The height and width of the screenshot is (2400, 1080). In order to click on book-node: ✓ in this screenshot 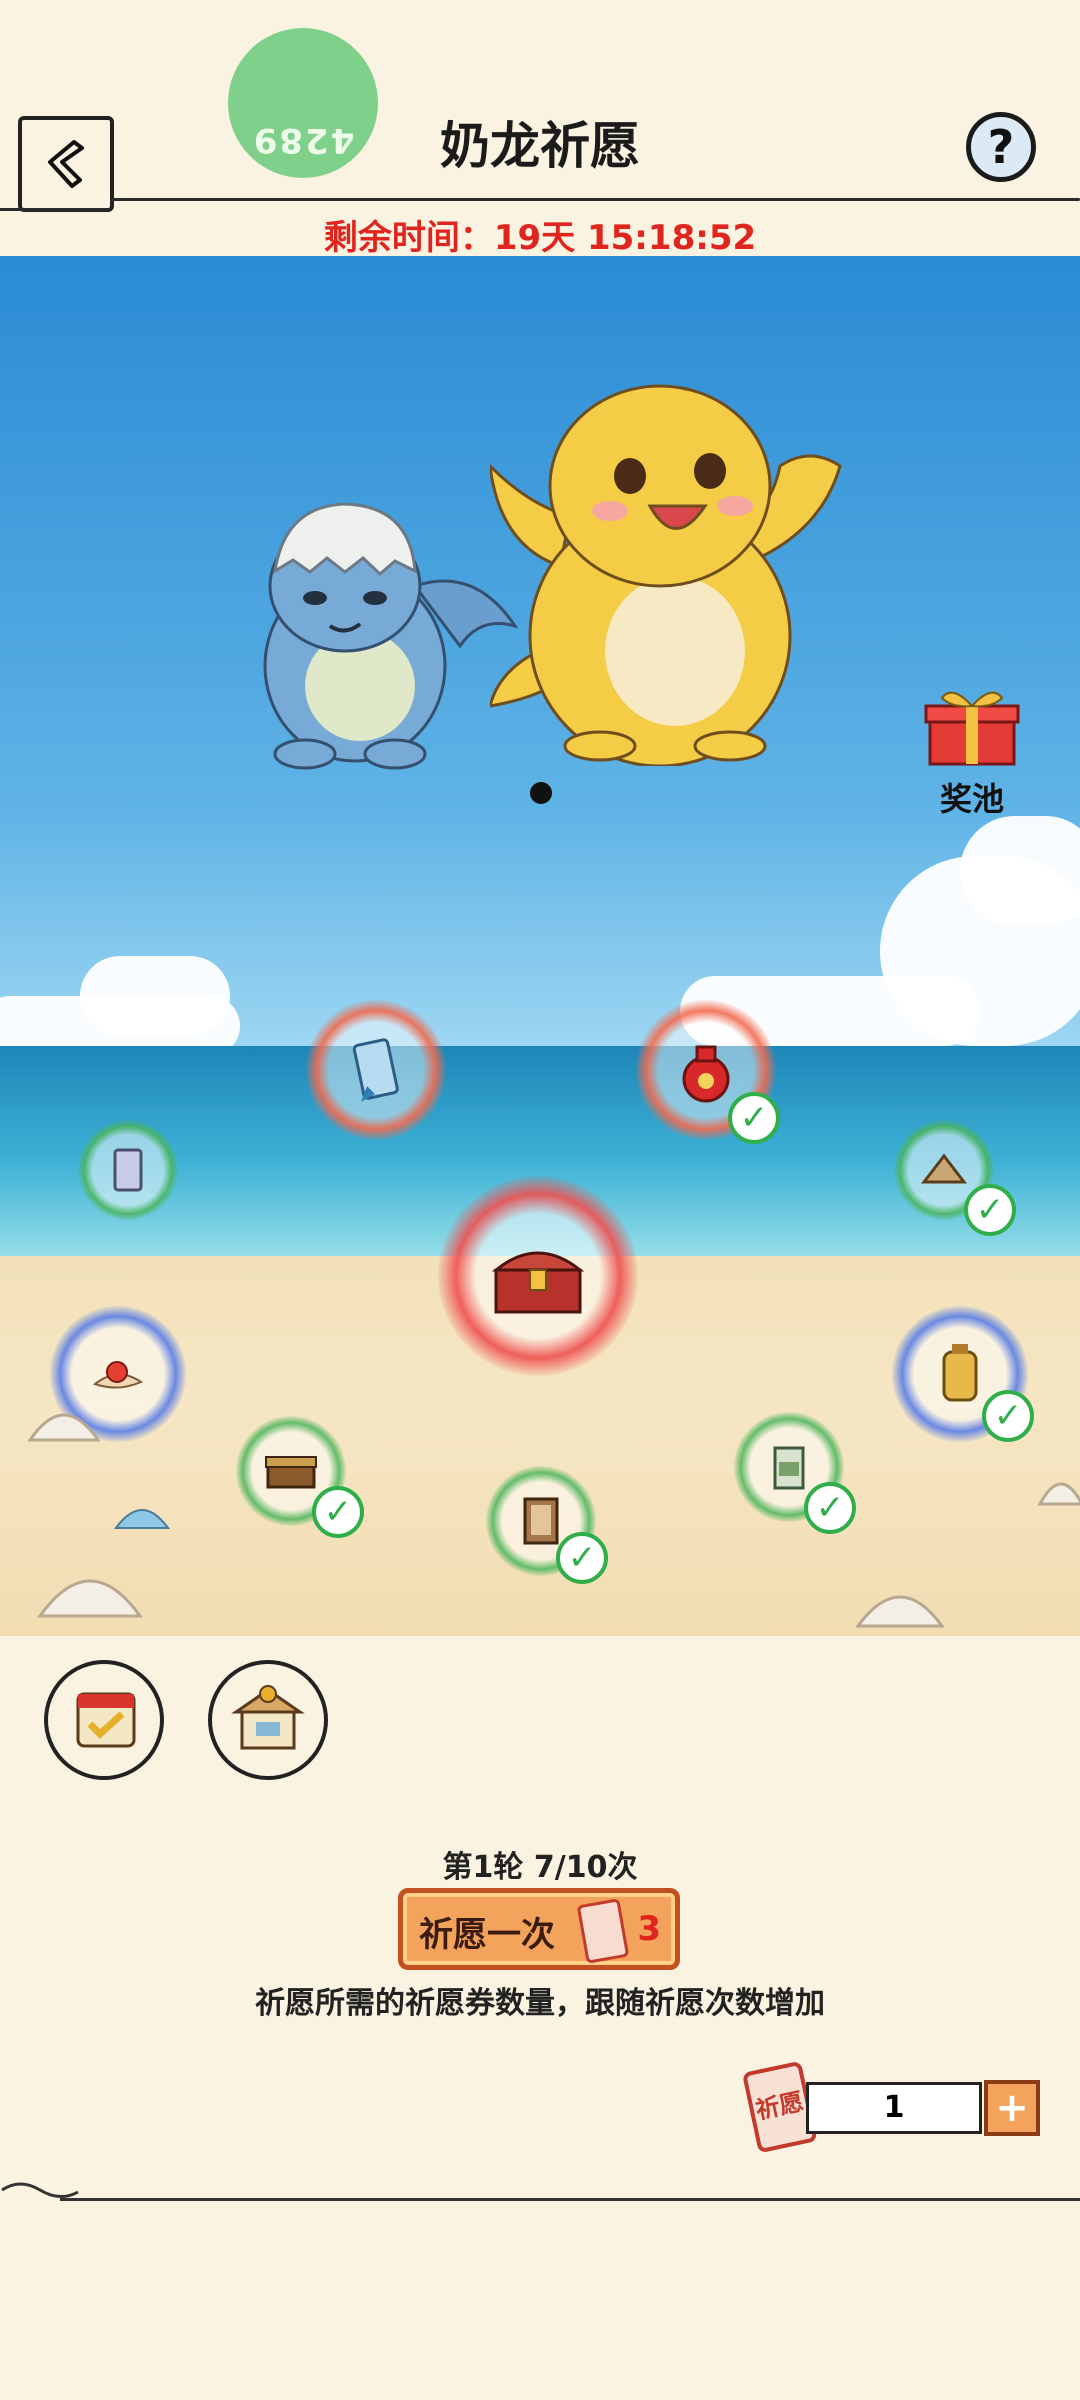, I will do `click(547, 1525)`.